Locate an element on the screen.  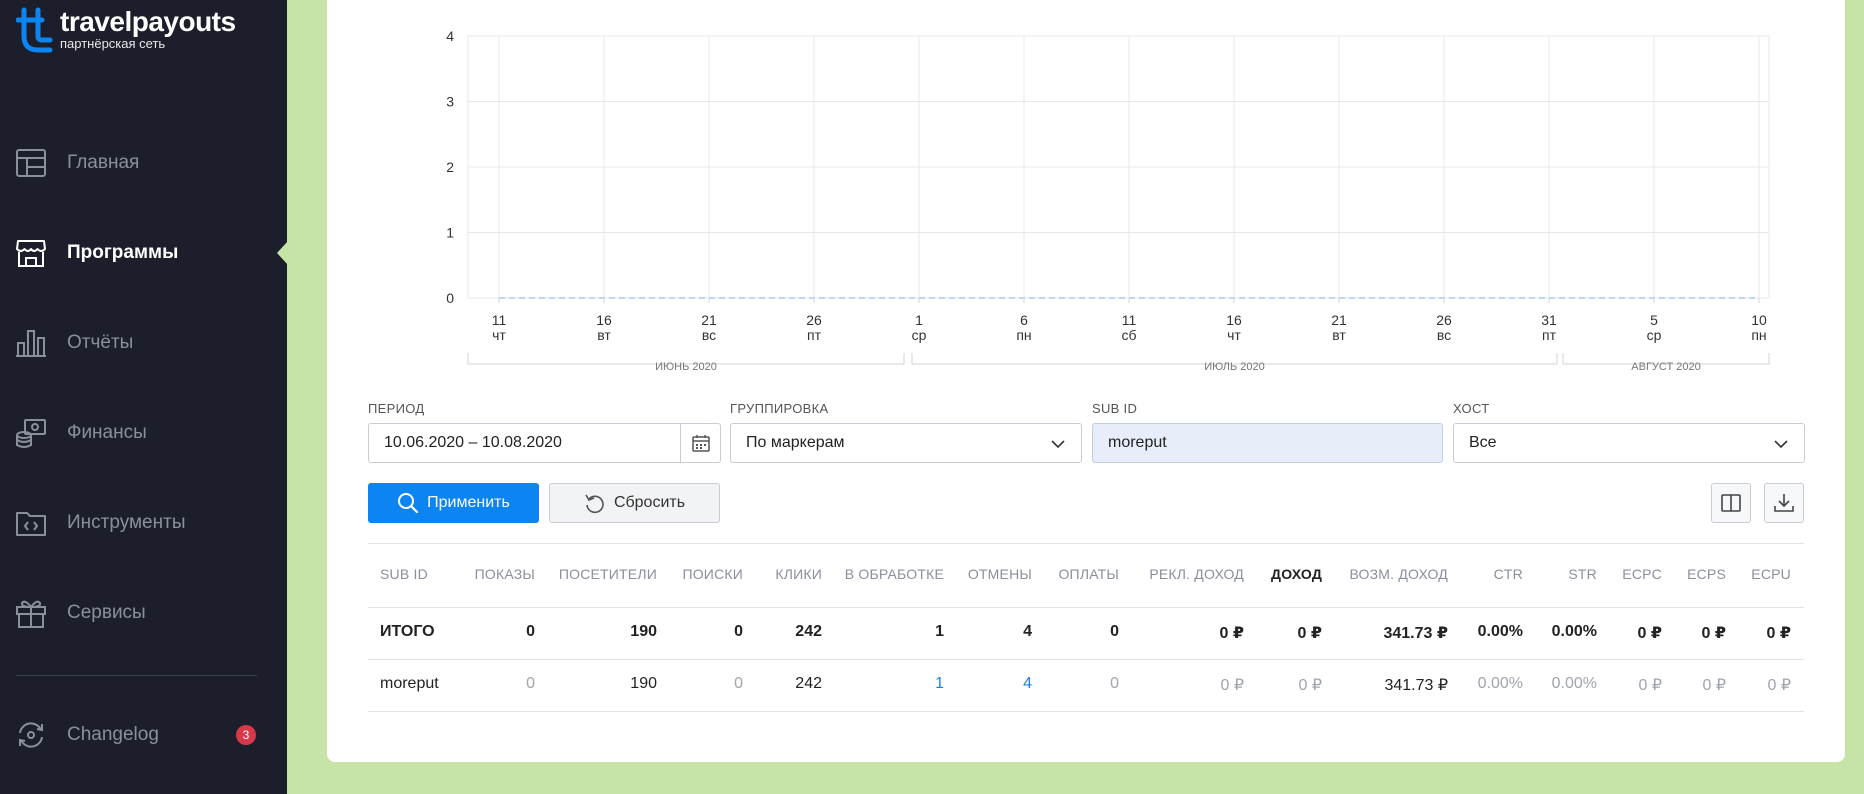
column-header: ПОИСКИ is located at coordinates (712, 574).